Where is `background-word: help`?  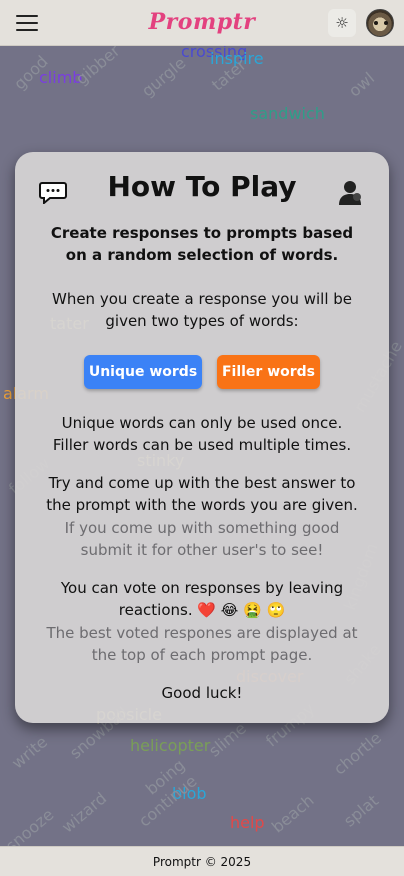
background-word: help is located at coordinates (247, 822).